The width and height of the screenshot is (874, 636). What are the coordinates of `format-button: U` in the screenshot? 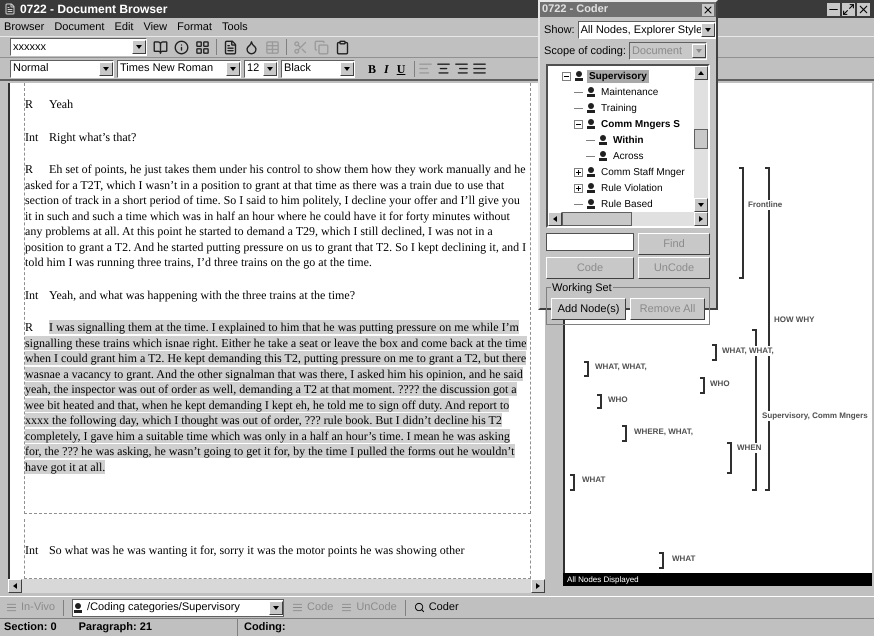 It's located at (401, 69).